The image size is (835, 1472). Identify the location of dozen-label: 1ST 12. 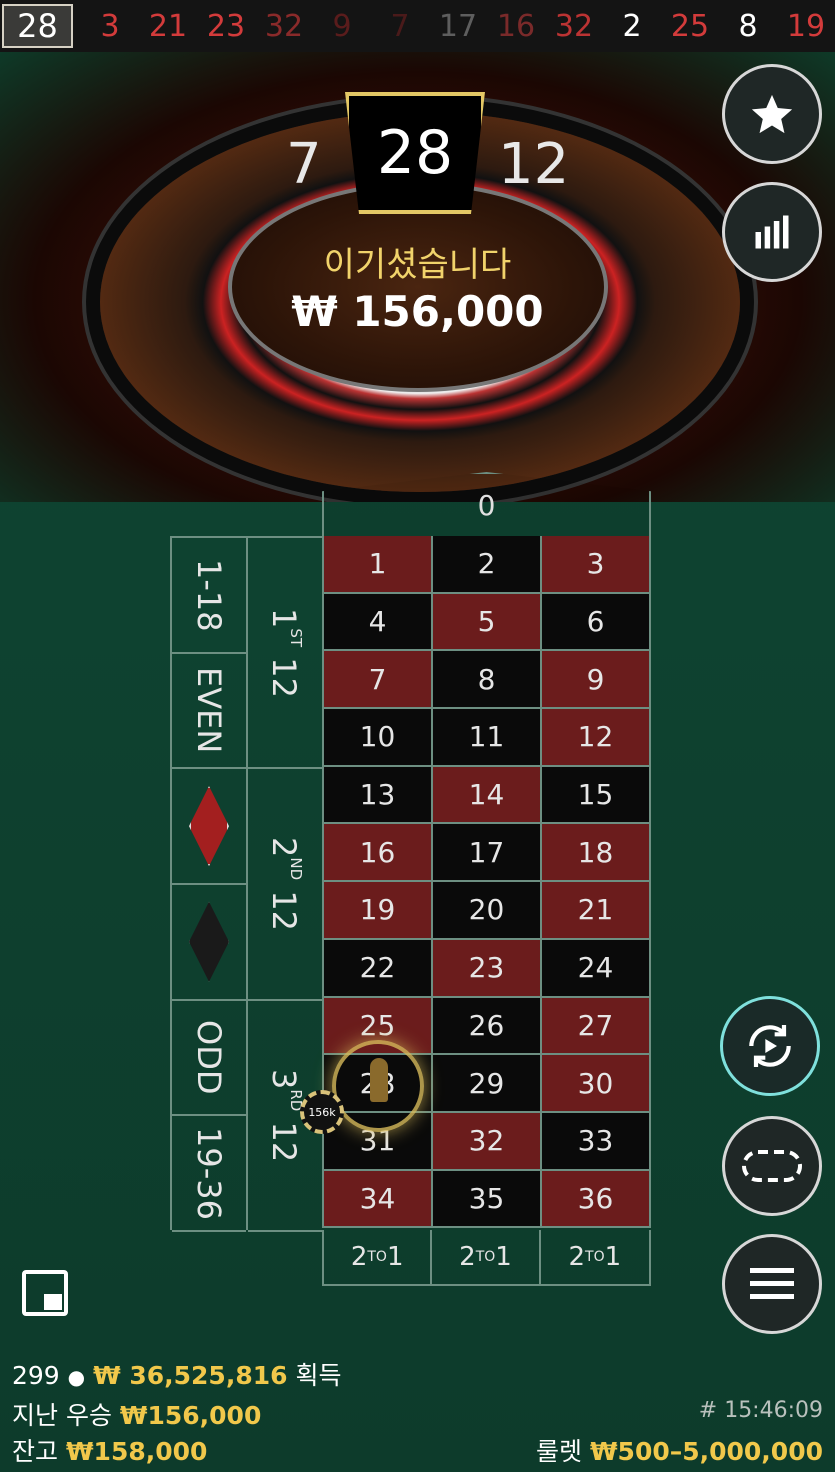
(285, 652).